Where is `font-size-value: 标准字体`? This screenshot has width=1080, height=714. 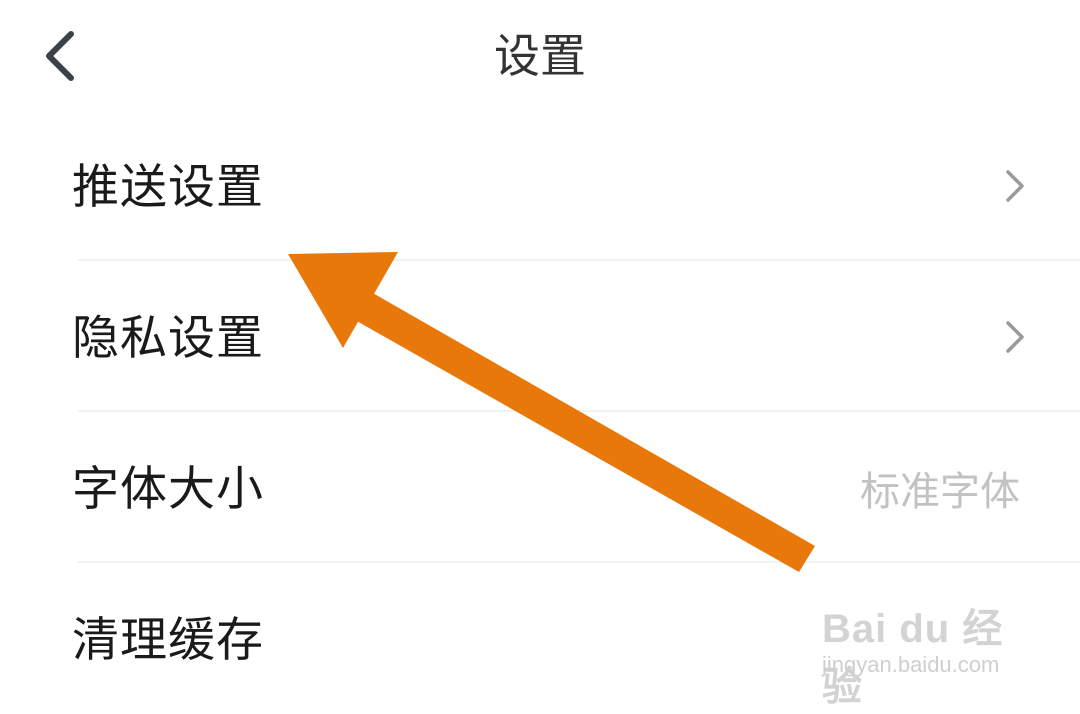 font-size-value: 标准字体 is located at coordinates (940, 492).